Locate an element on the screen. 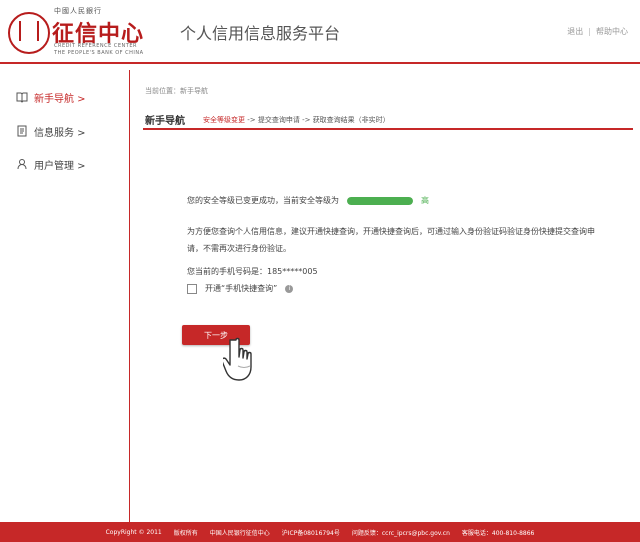  security-level-fill is located at coordinates (380, 200).